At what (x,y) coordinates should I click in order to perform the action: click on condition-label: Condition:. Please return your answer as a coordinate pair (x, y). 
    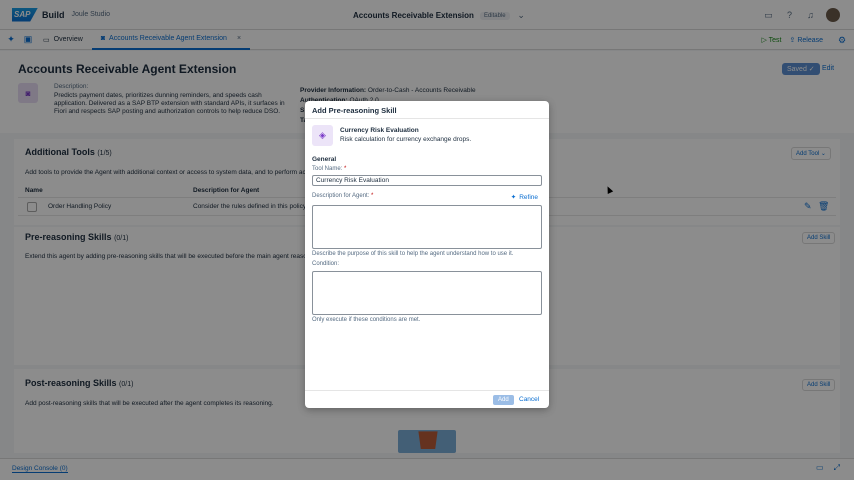
    Looking at the image, I should click on (326, 264).